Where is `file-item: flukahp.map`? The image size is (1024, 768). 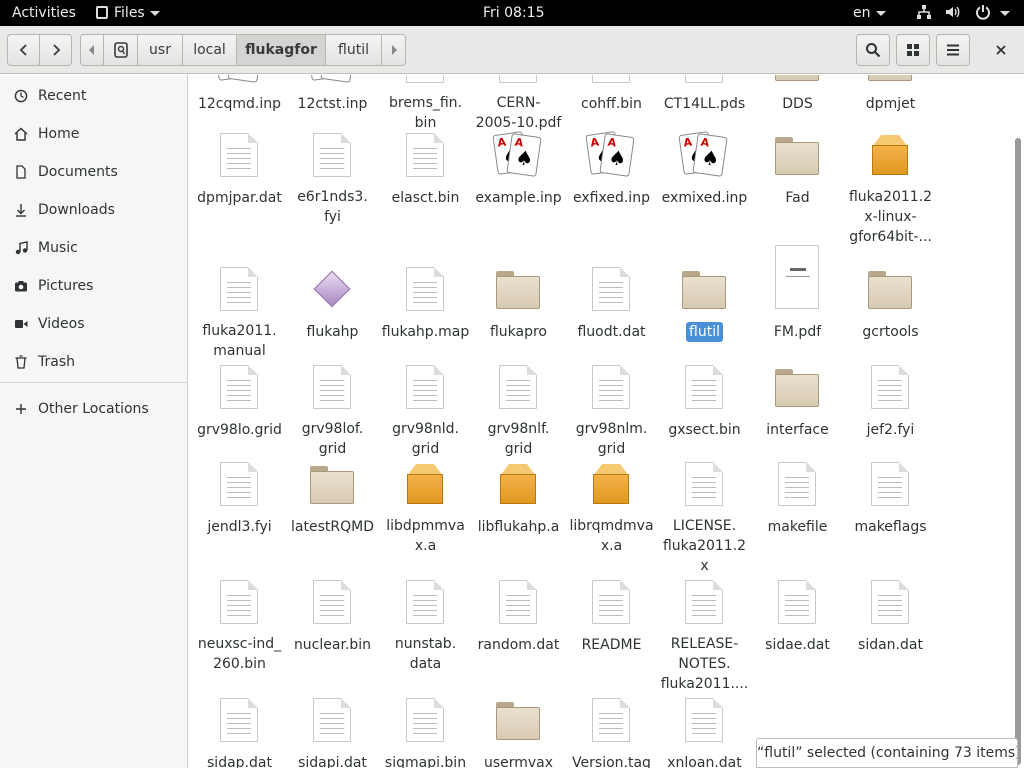
file-item: flukahp.map is located at coordinates (425, 302).